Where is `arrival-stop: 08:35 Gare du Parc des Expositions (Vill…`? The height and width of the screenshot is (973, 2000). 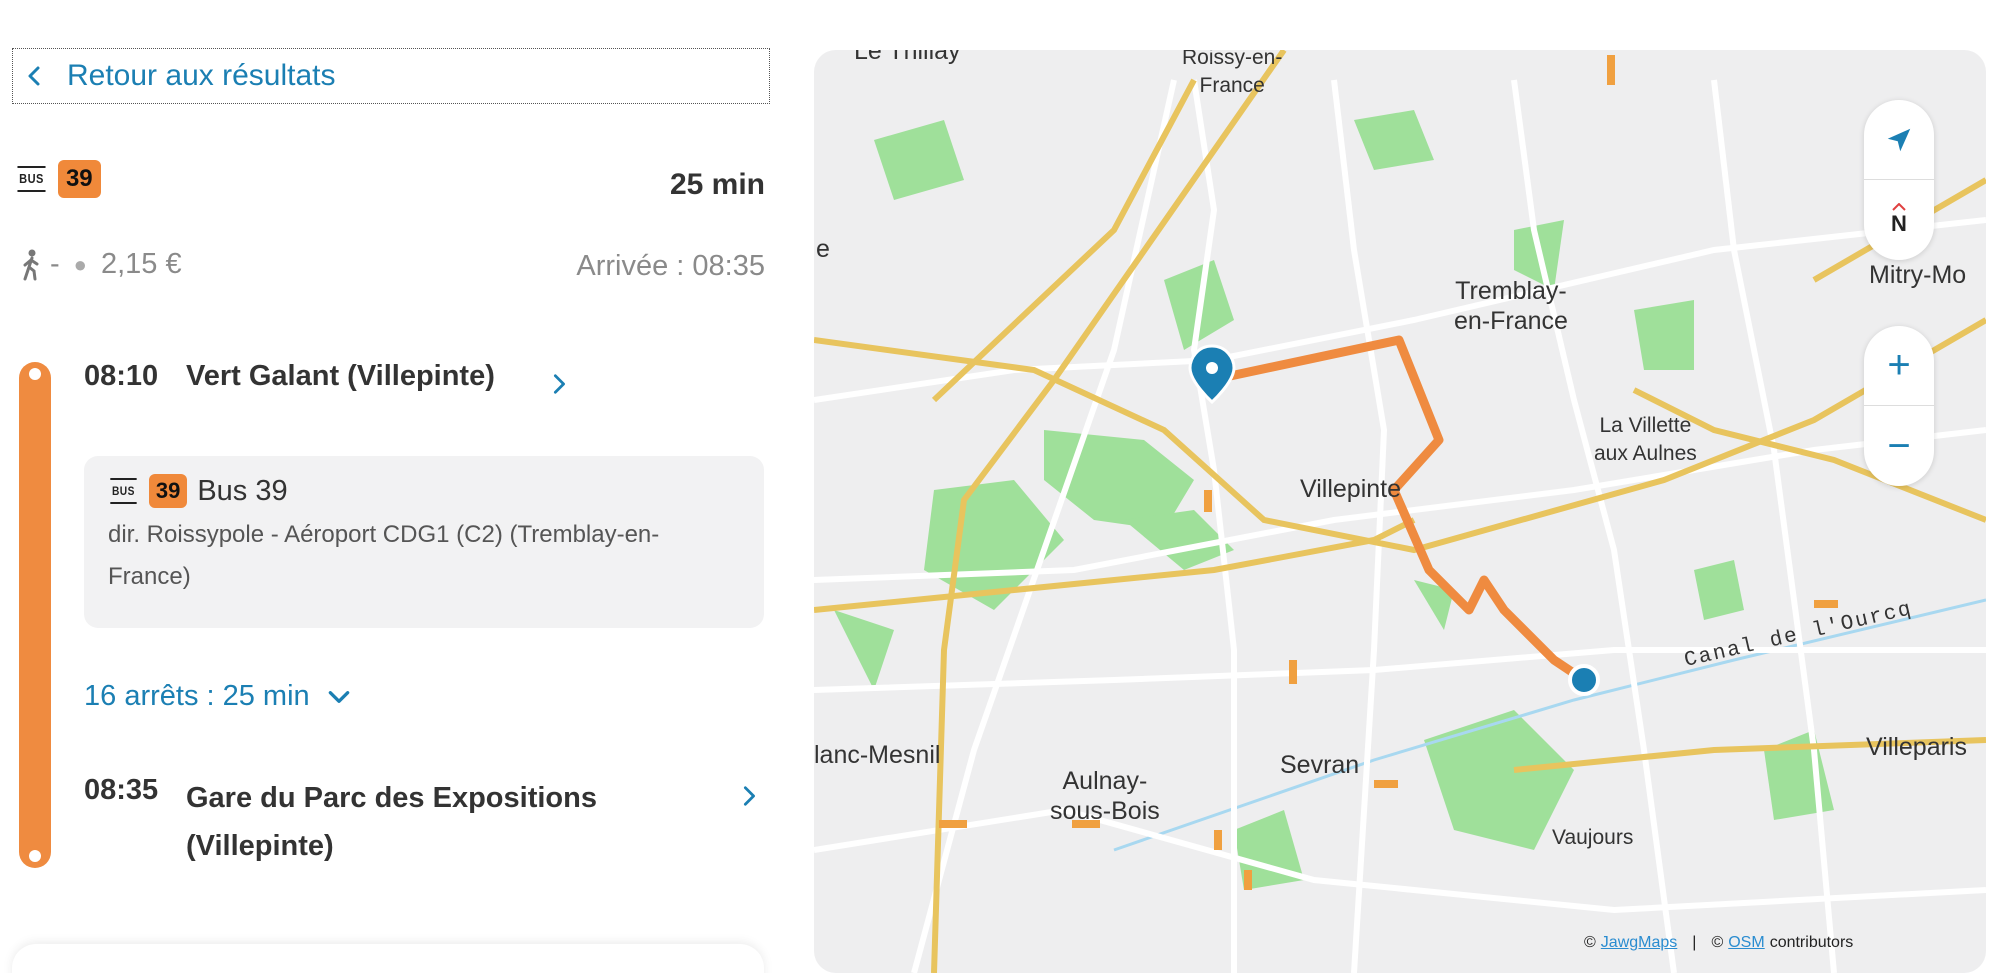
arrival-stop: 08:35 Gare du Parc des Expositions (Vill… is located at coordinates (340, 822).